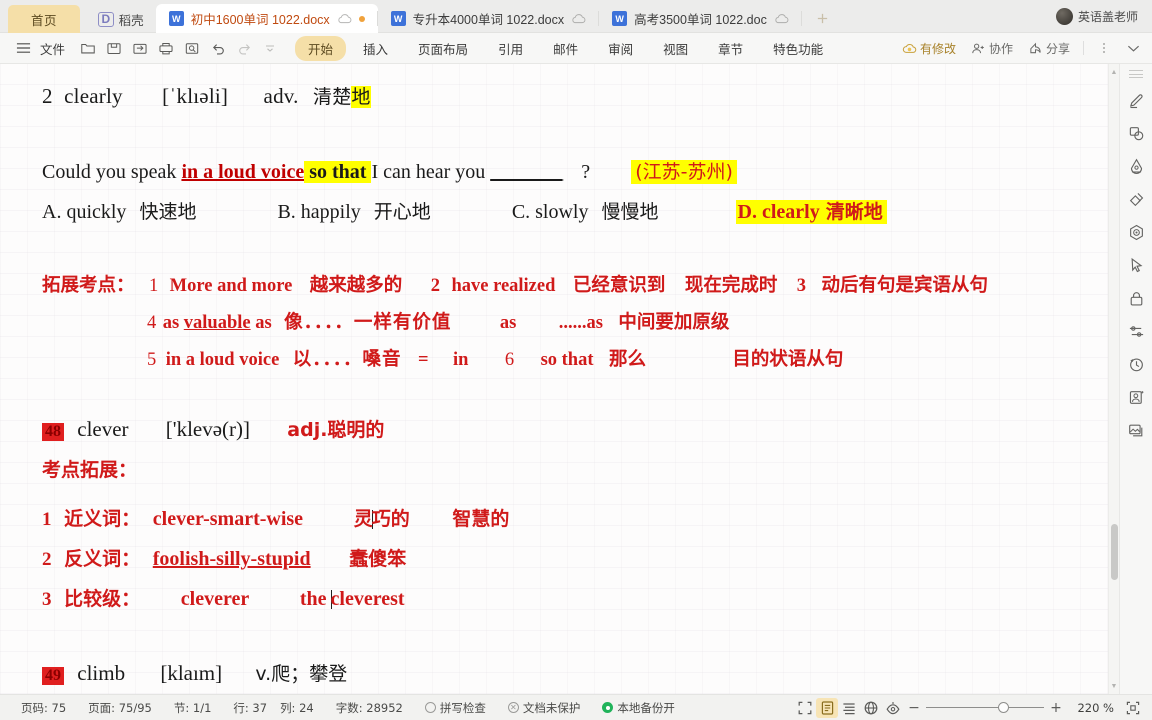 The height and width of the screenshot is (720, 1152). What do you see at coordinates (570, 517) in the screenshot?
I see `entry-48-row-1: 1 近义词： clever-smart-wise 灵巧的 智慧的` at bounding box center [570, 517].